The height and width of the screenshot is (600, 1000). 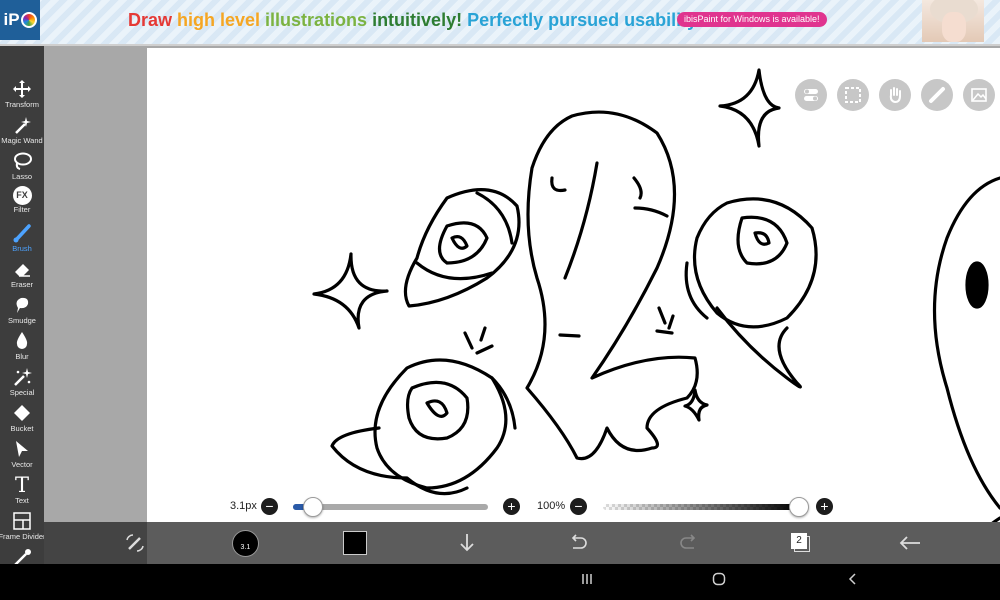 I want to click on ruler-icon, so click(x=937, y=95).